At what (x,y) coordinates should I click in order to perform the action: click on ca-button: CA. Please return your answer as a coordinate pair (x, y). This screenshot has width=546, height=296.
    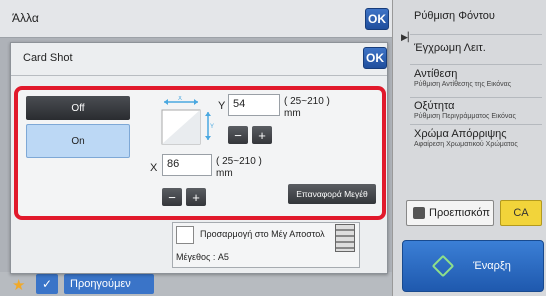
    Looking at the image, I should click on (521, 213).